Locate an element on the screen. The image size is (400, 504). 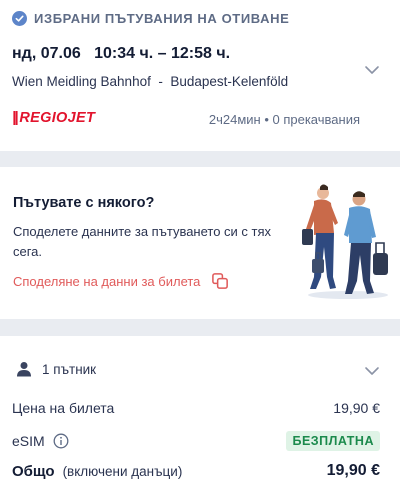
carrier-logo: || REGIOJET is located at coordinates (53, 117).